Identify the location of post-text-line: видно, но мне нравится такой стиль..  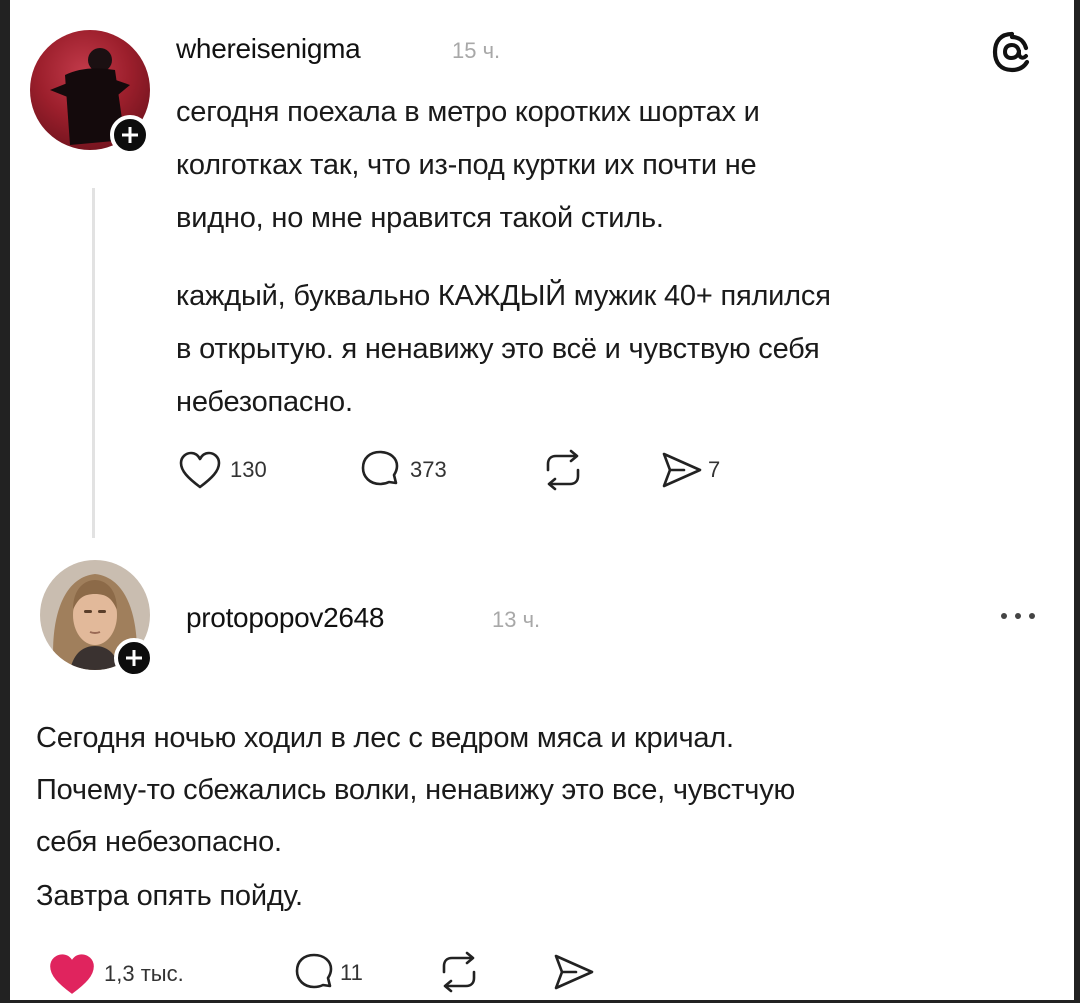
(420, 218).